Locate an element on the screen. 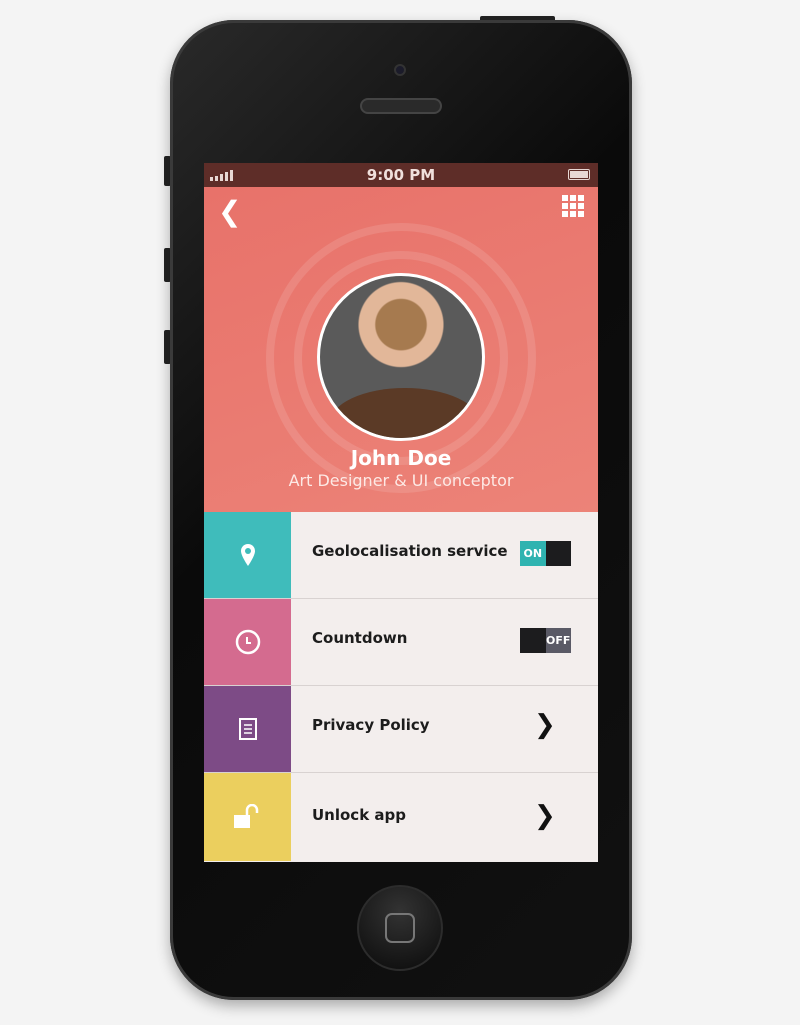 This screenshot has height=1025, width=800. setting-label: Unlock app is located at coordinates (359, 815).